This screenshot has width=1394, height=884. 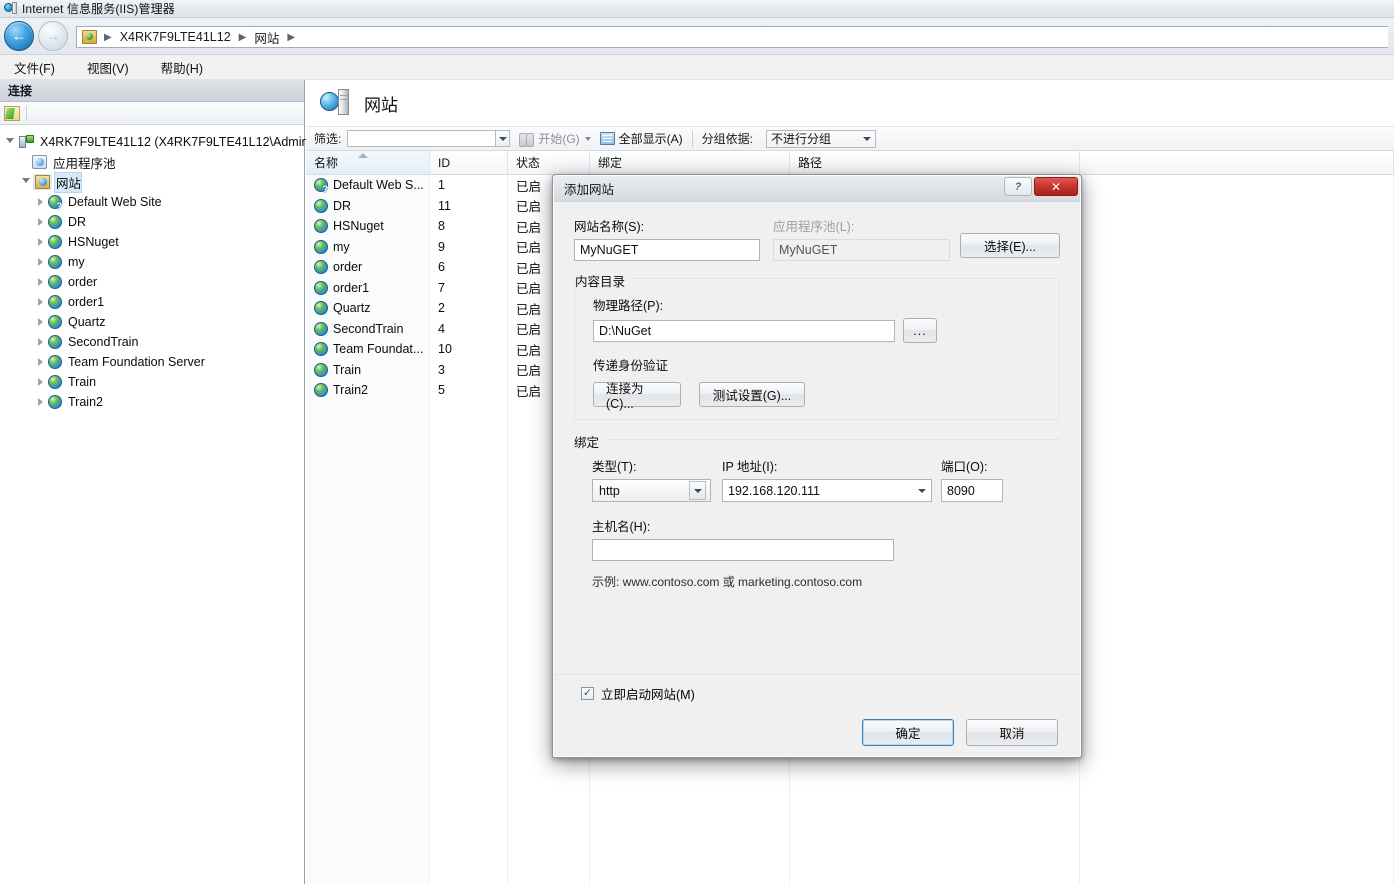 I want to click on menu-help: 帮助(H), so click(x=182, y=67).